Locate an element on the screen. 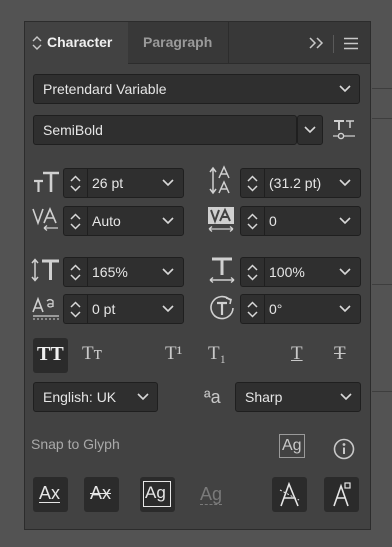 This screenshot has height=547, width=392. tab-paragraph: Paragraph is located at coordinates (179, 43).